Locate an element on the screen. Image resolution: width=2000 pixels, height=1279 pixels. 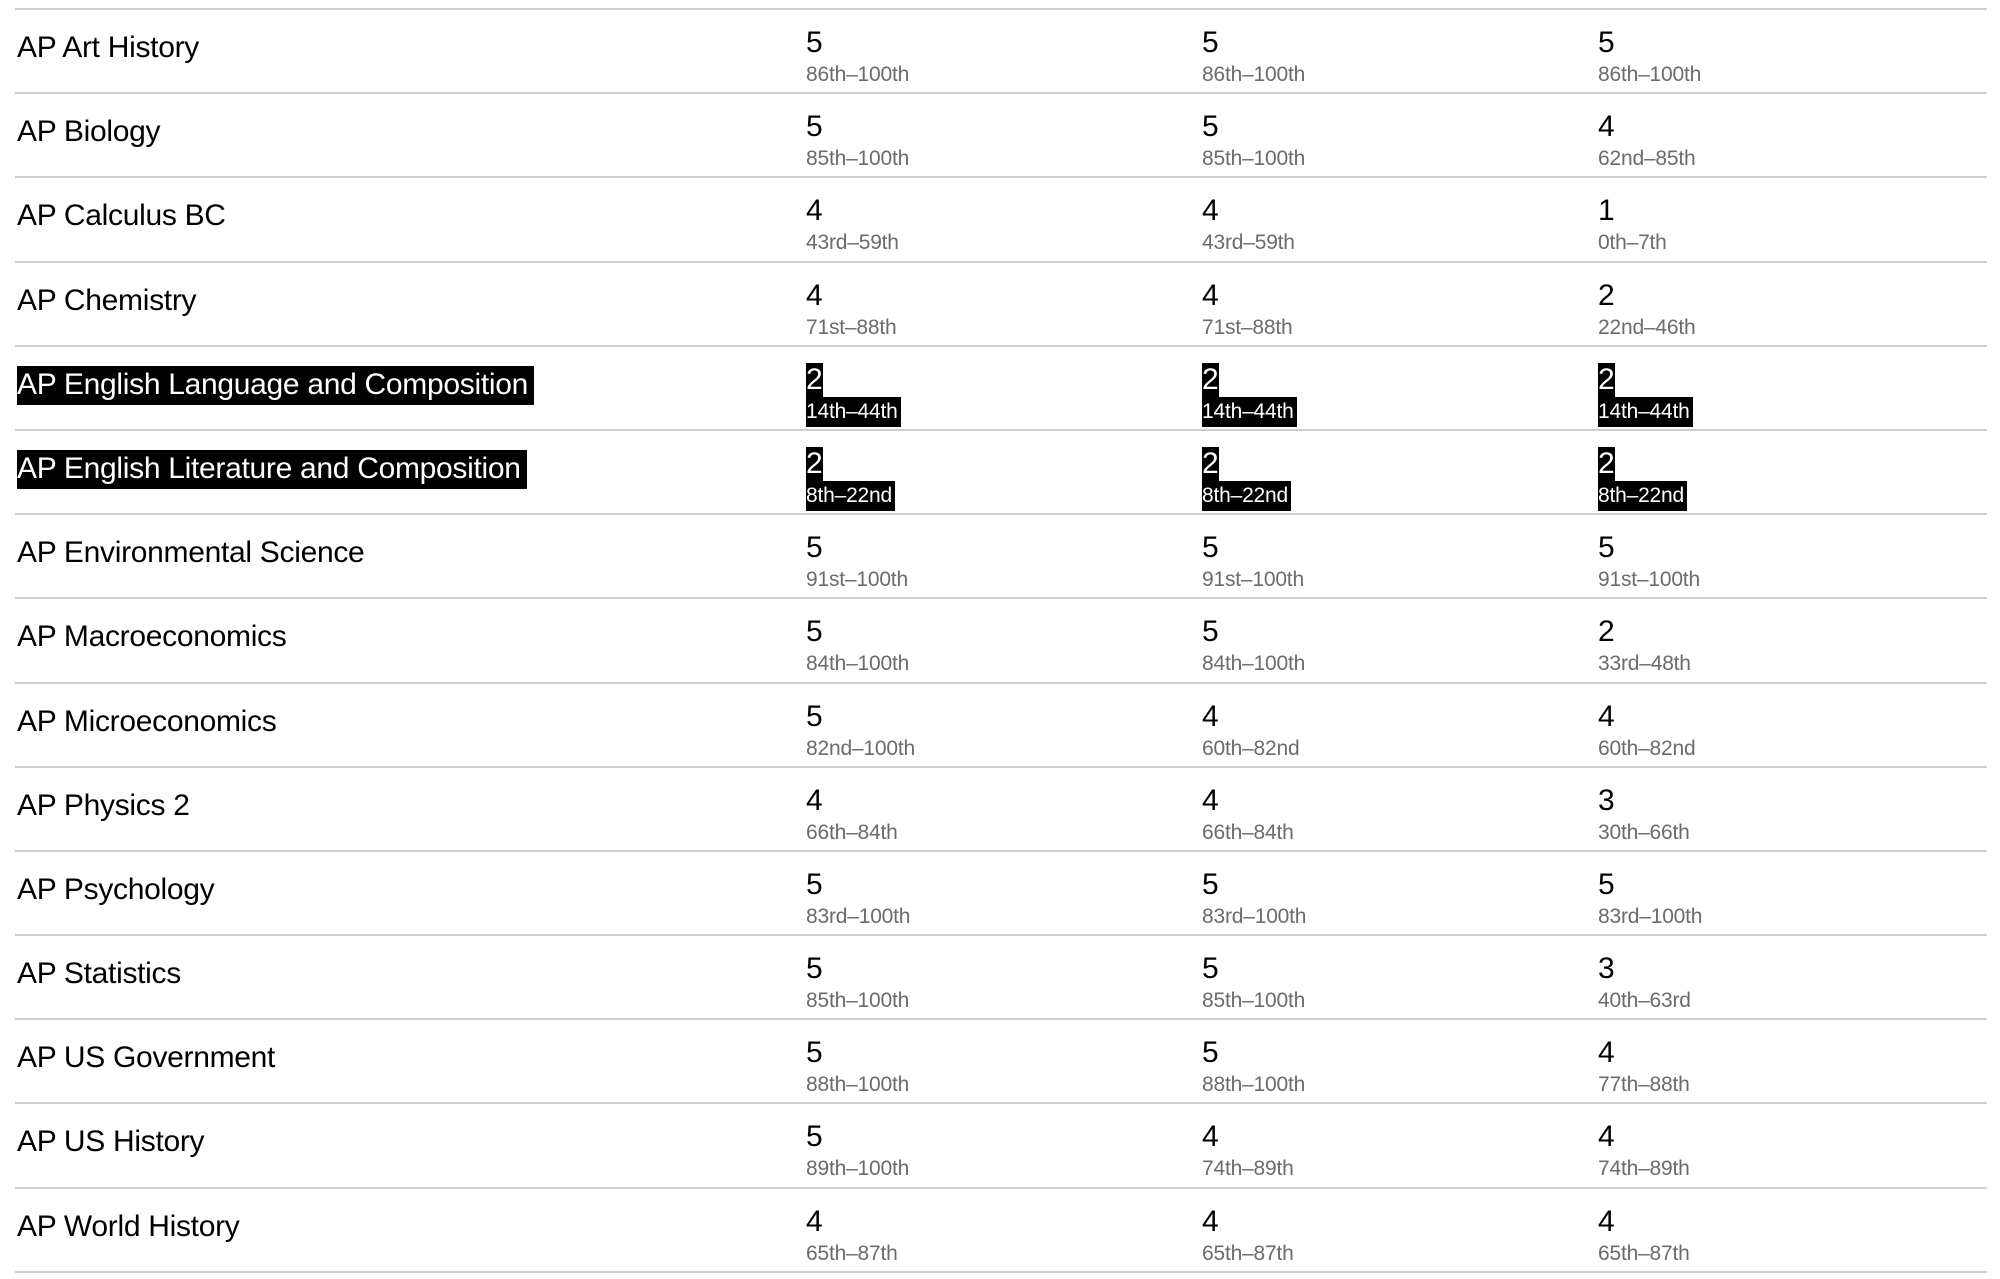
exam-name: AP English Language and Composition is located at coordinates (275, 385).